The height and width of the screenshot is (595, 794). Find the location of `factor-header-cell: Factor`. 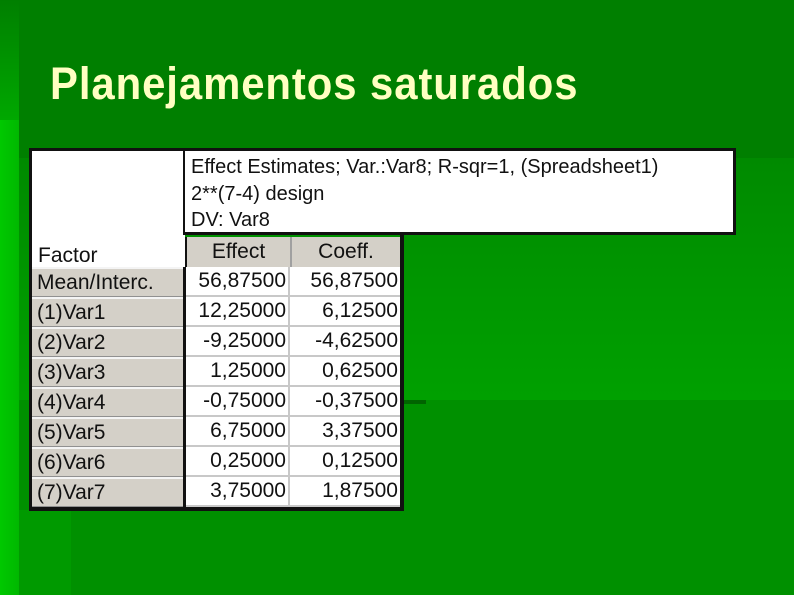

factor-header-cell: Factor is located at coordinates (107, 208).